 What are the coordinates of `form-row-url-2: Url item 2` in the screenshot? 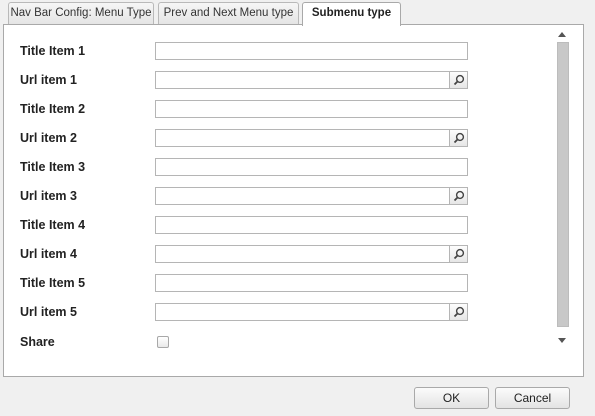 It's located at (284, 139).